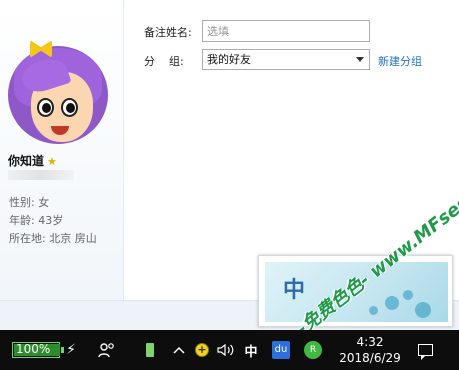  I want to click on avatar, so click(58, 91).